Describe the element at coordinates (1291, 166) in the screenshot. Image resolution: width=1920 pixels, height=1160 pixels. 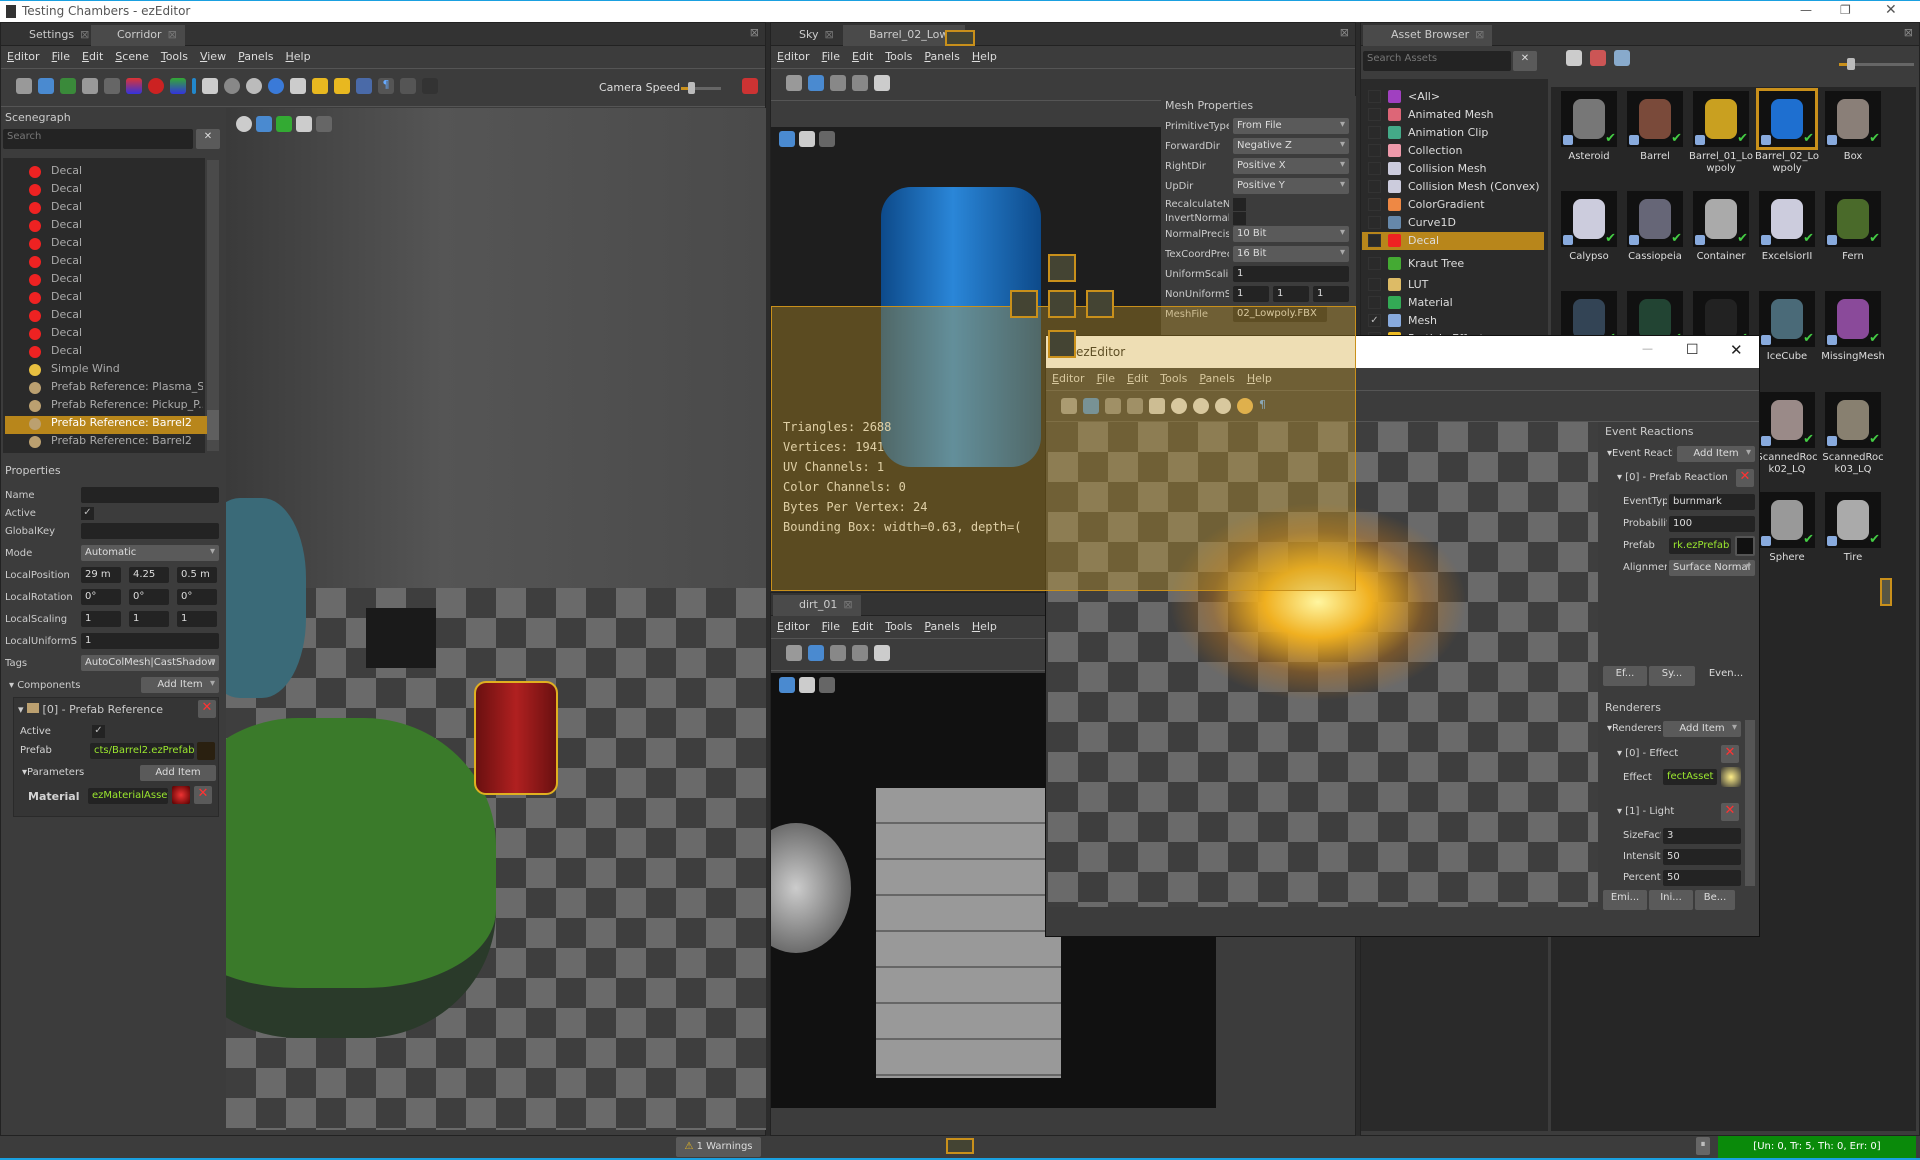
I see `mesh-prop-dropdown: Positive X` at that location.